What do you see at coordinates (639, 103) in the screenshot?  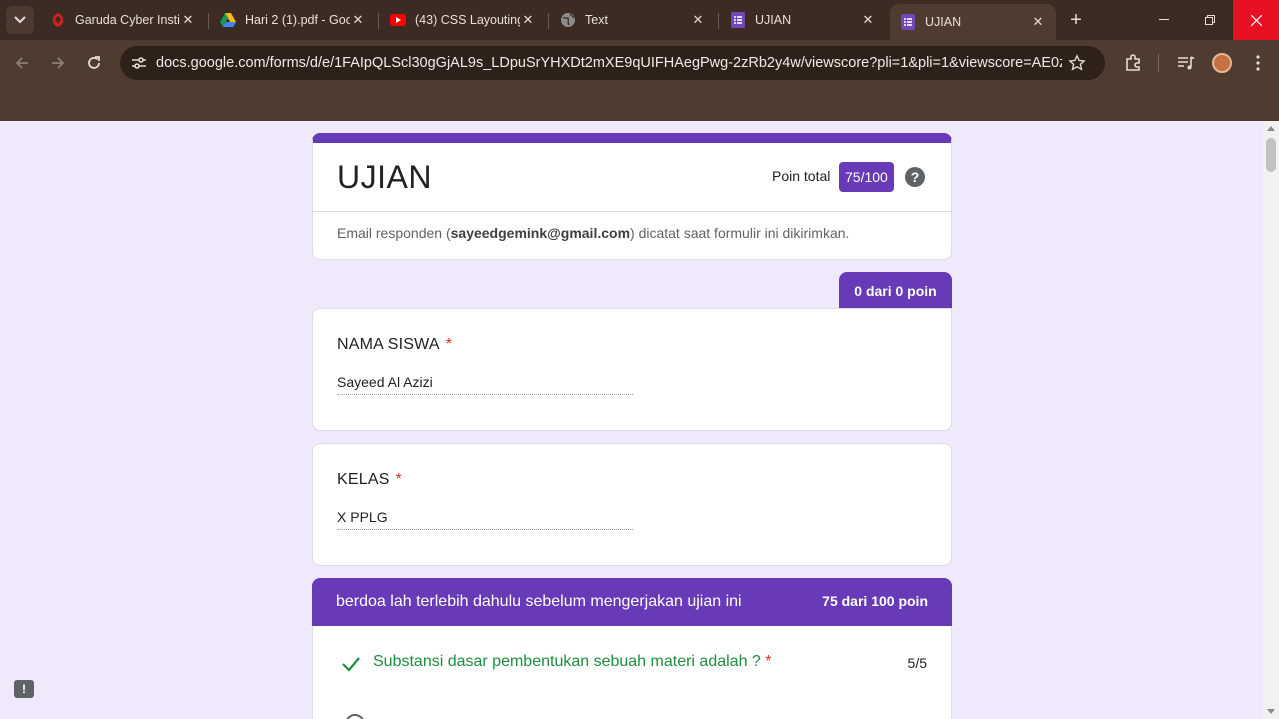 I see `bookmark-bar` at bounding box center [639, 103].